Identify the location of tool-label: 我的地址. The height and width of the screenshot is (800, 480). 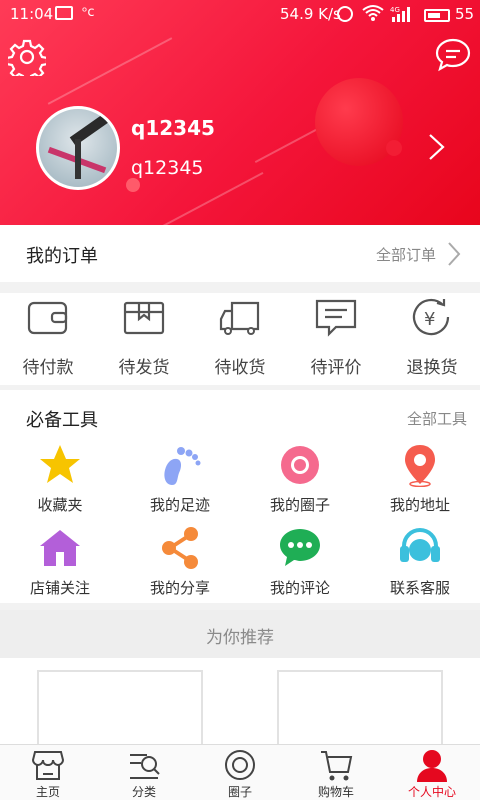
(419, 505).